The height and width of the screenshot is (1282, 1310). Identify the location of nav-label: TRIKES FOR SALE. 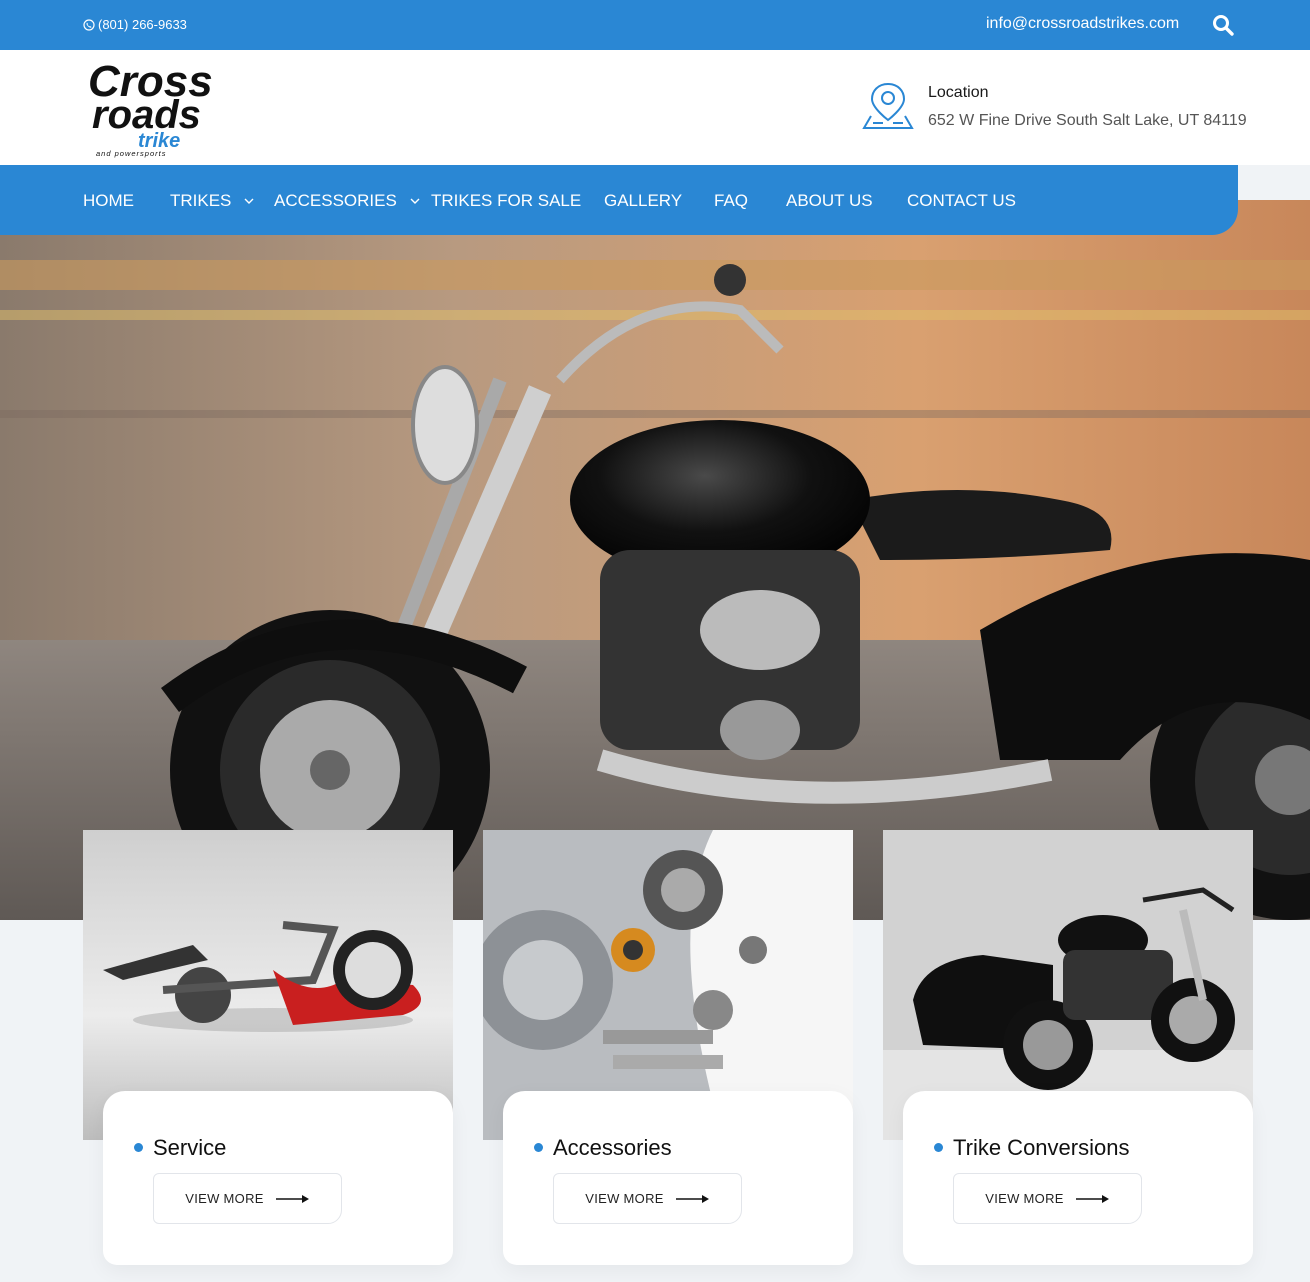
(506, 200).